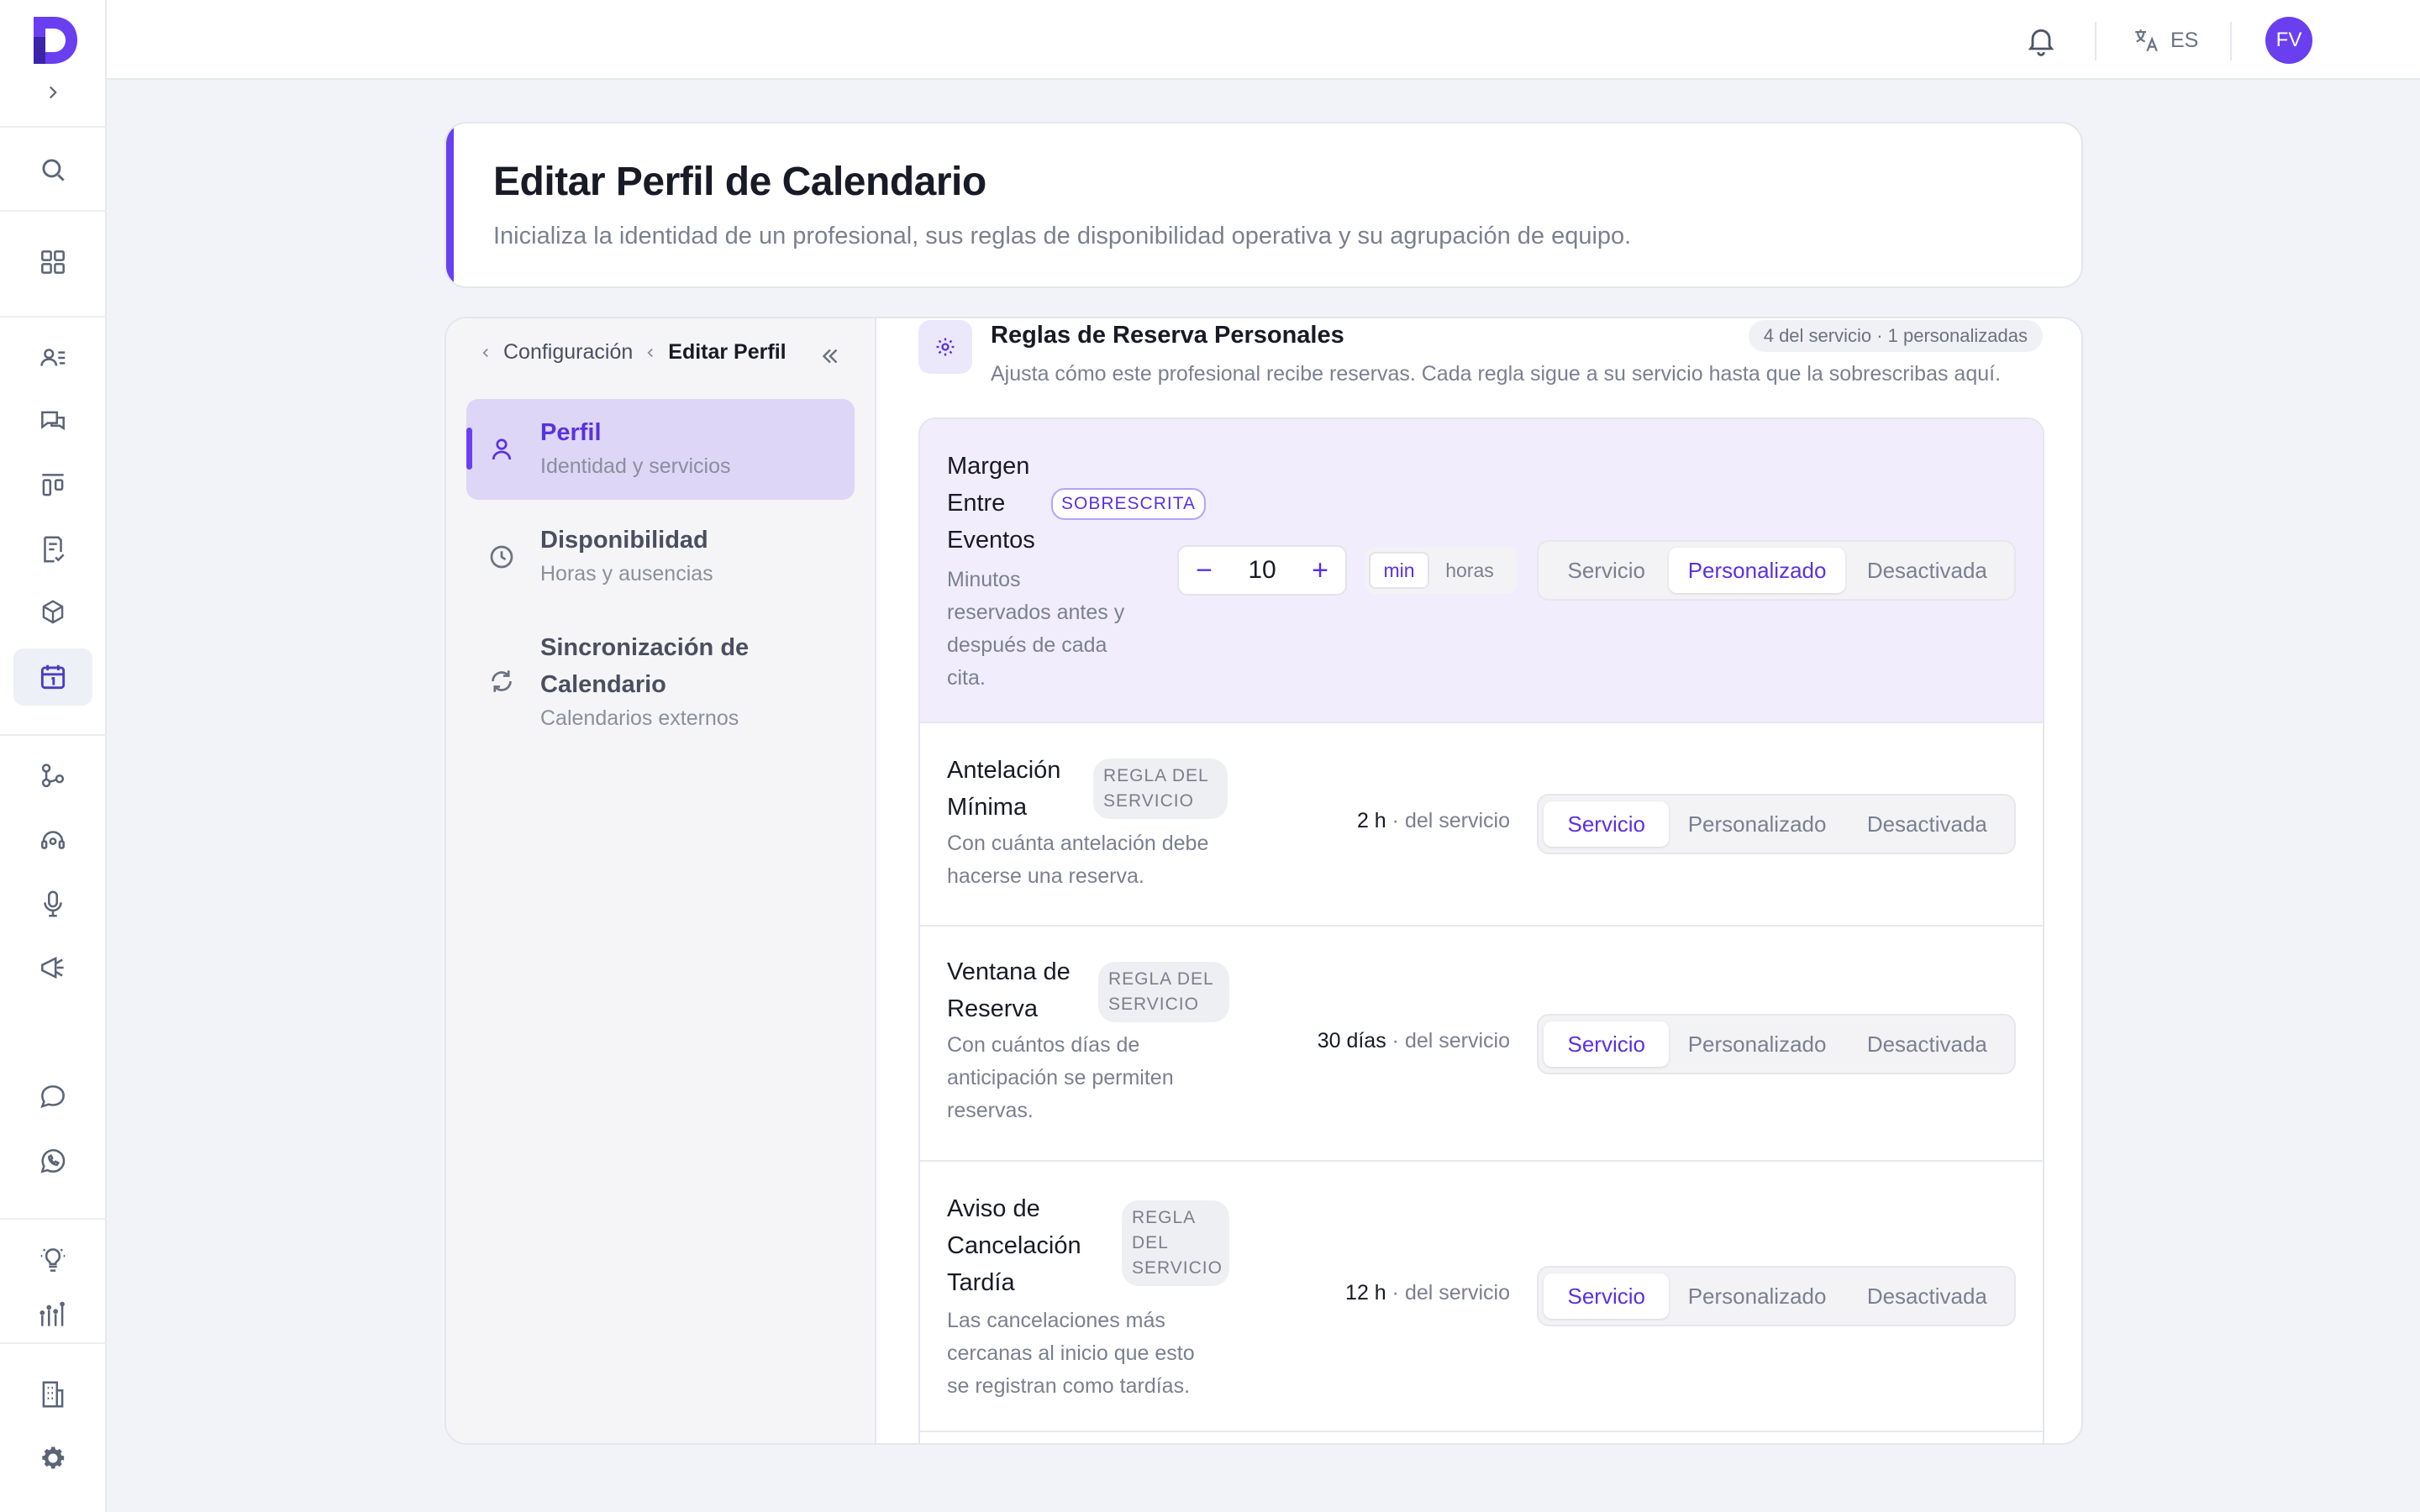  Describe the element at coordinates (1365, 1293) in the screenshot. I see `value: 12 h` at that location.